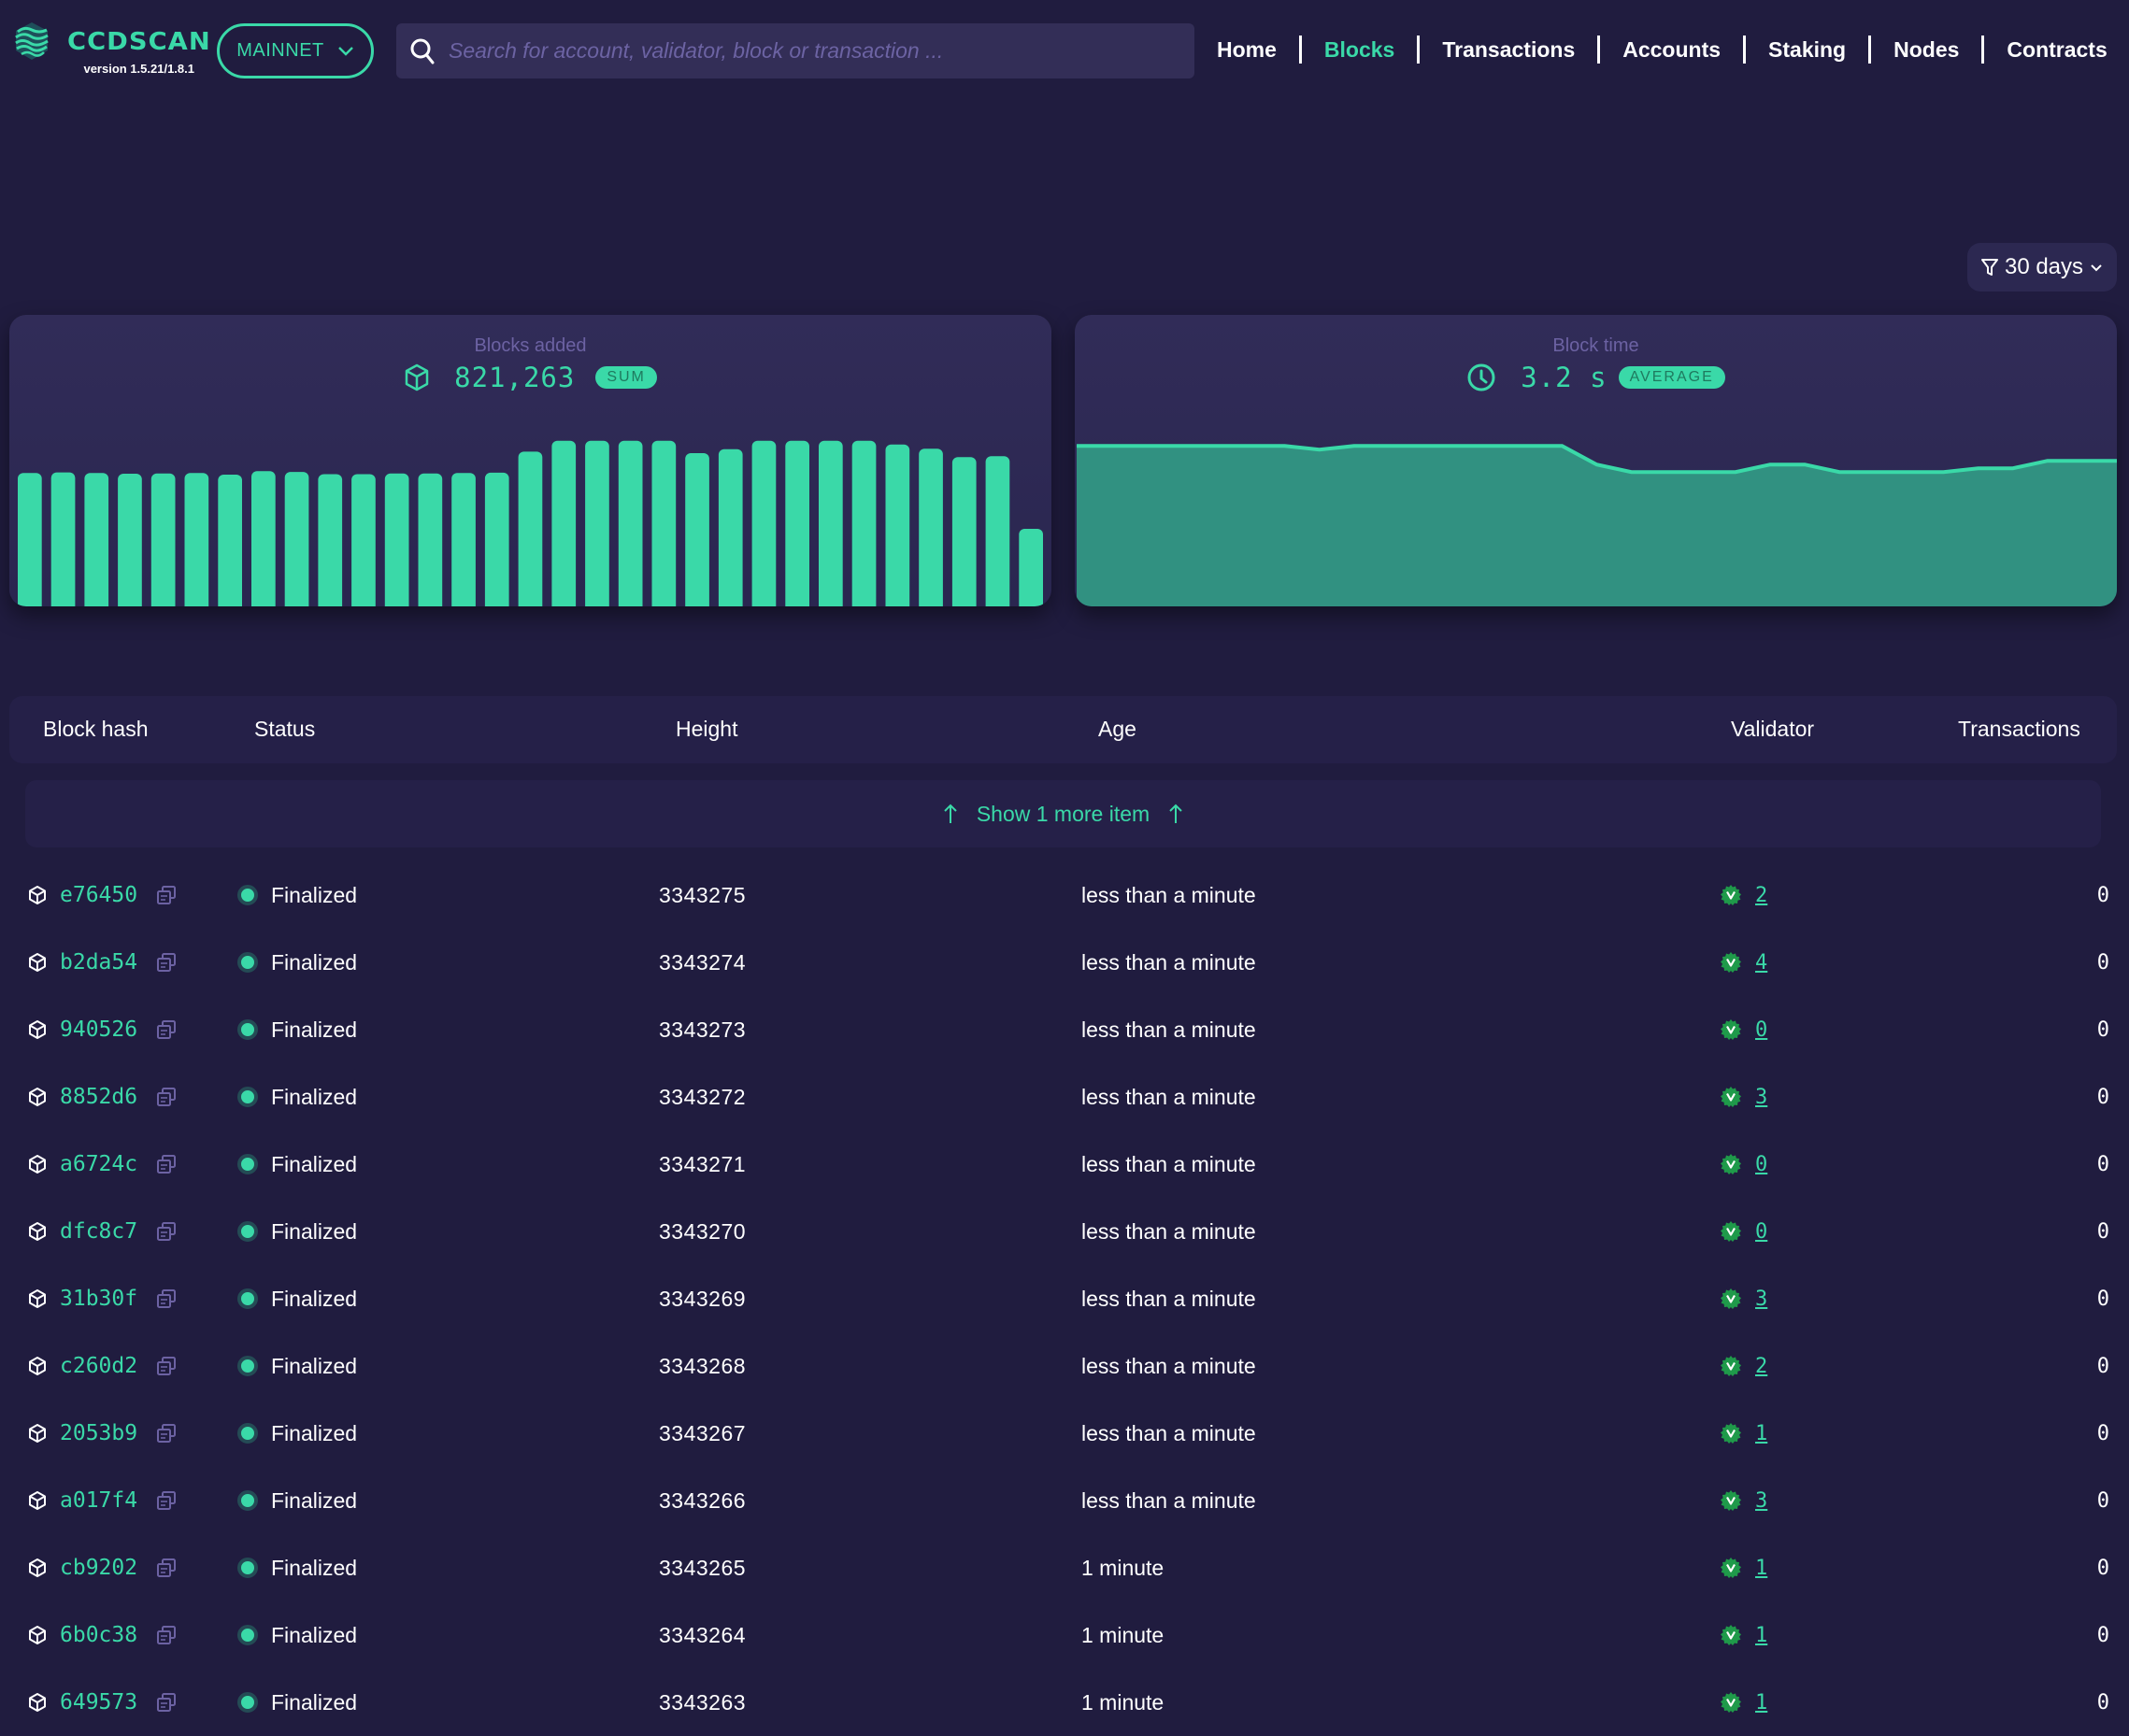 The image size is (2129, 1736). Describe the element at coordinates (98, 962) in the screenshot. I see `block-hash-link: b2da54` at that location.